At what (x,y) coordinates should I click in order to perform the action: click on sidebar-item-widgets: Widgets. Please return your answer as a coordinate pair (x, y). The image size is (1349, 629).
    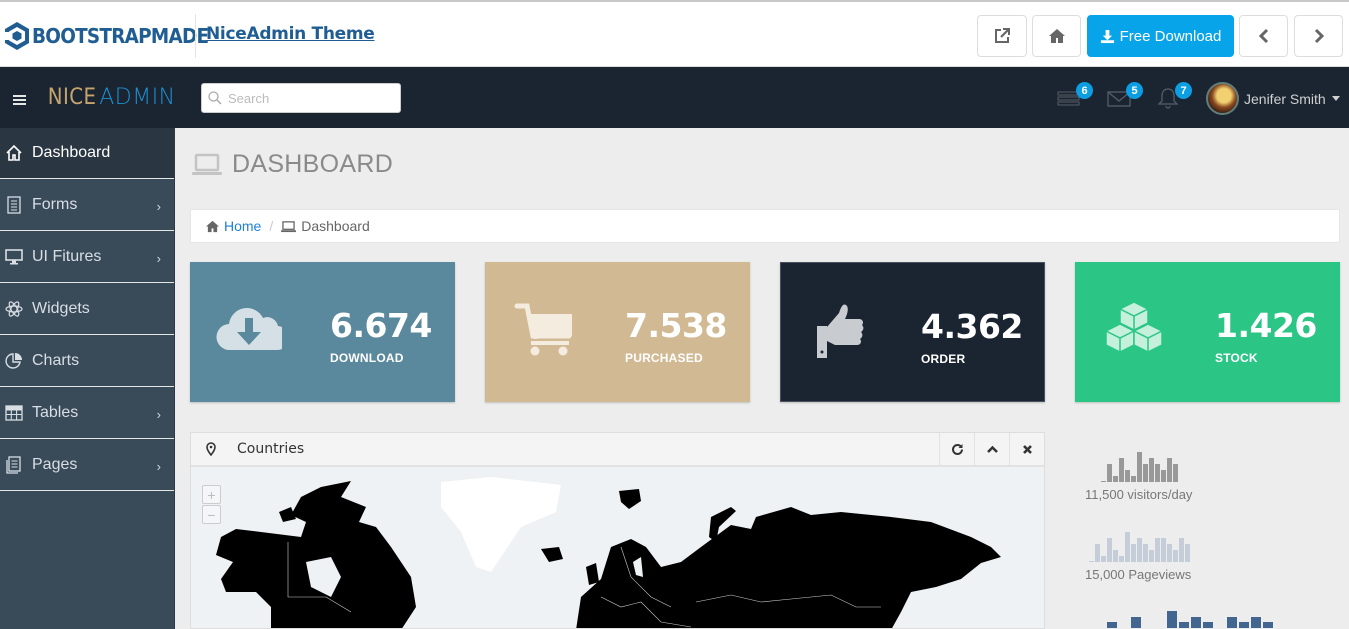
    Looking at the image, I should click on (87, 309).